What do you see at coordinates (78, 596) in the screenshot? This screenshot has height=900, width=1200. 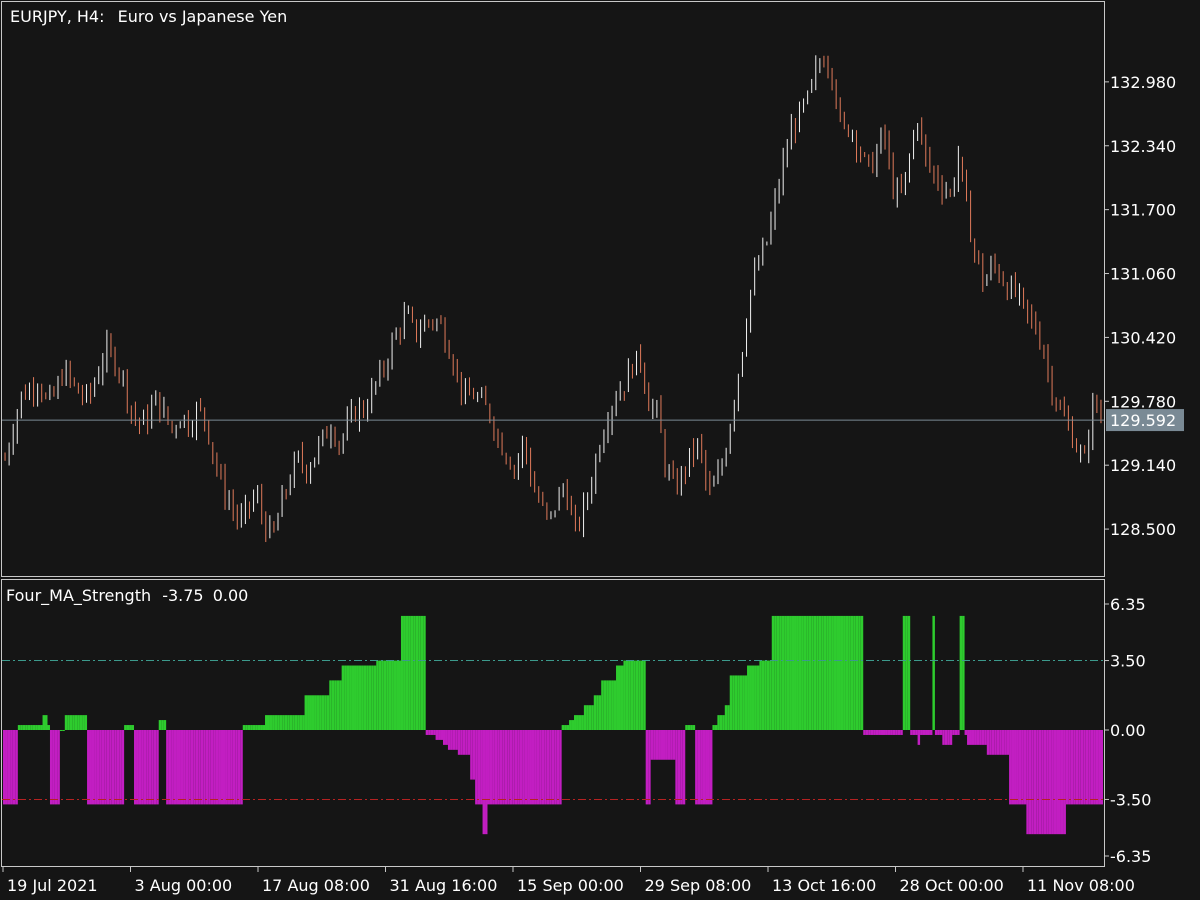 I see `indicator-name: Four_MA_Strength` at bounding box center [78, 596].